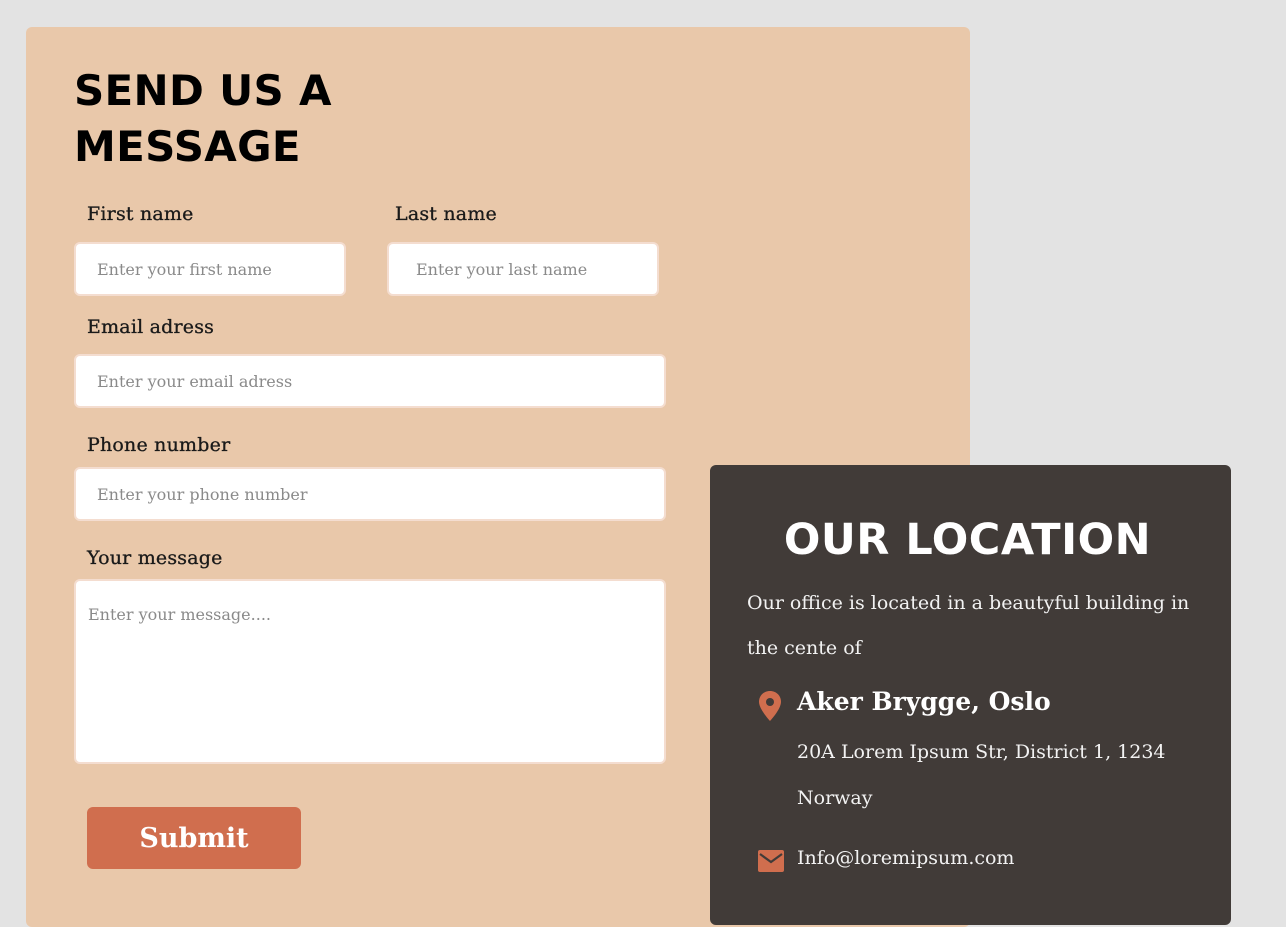 This screenshot has width=1286, height=927. What do you see at coordinates (151, 327) in the screenshot?
I see `email-label: Email adress` at bounding box center [151, 327].